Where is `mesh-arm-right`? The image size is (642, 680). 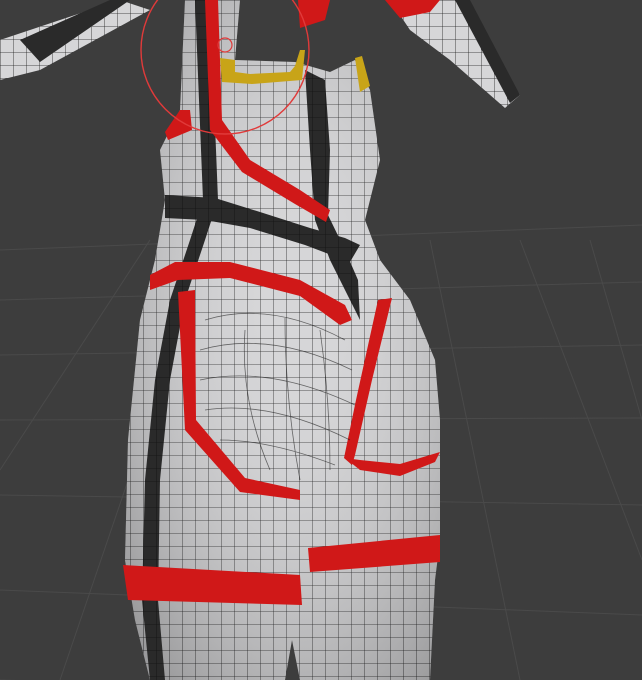 mesh-arm-right is located at coordinates (452, 54).